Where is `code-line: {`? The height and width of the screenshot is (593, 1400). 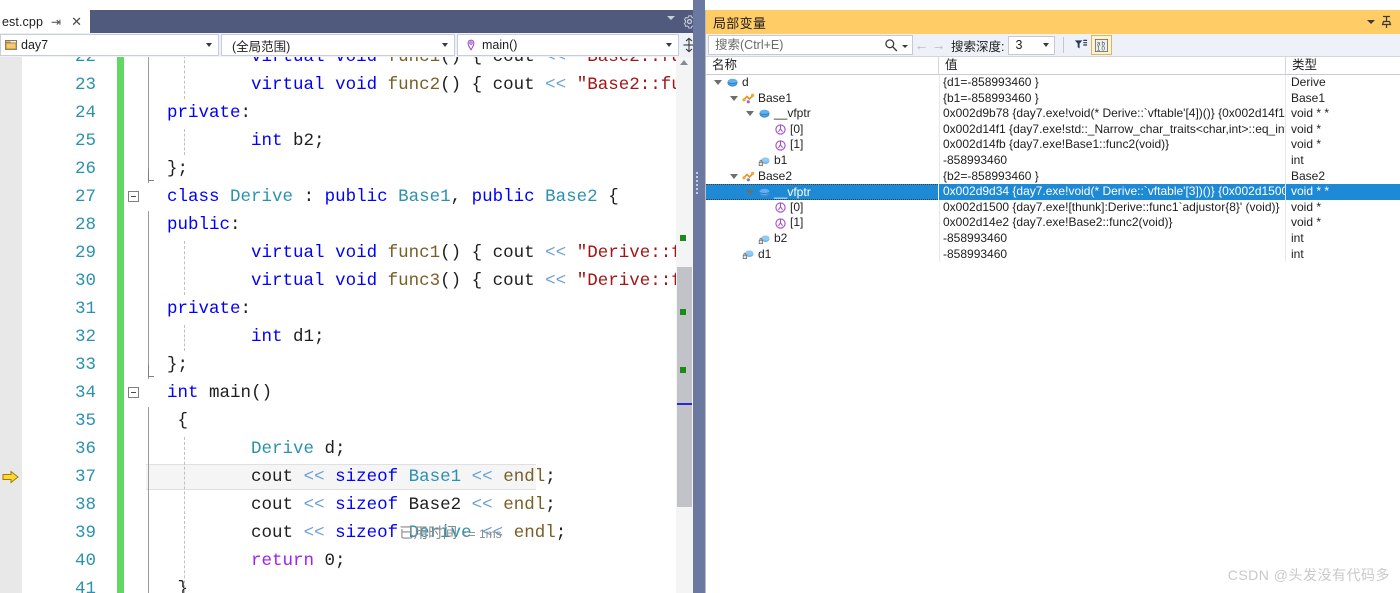 code-line: { is located at coordinates (167, 421).